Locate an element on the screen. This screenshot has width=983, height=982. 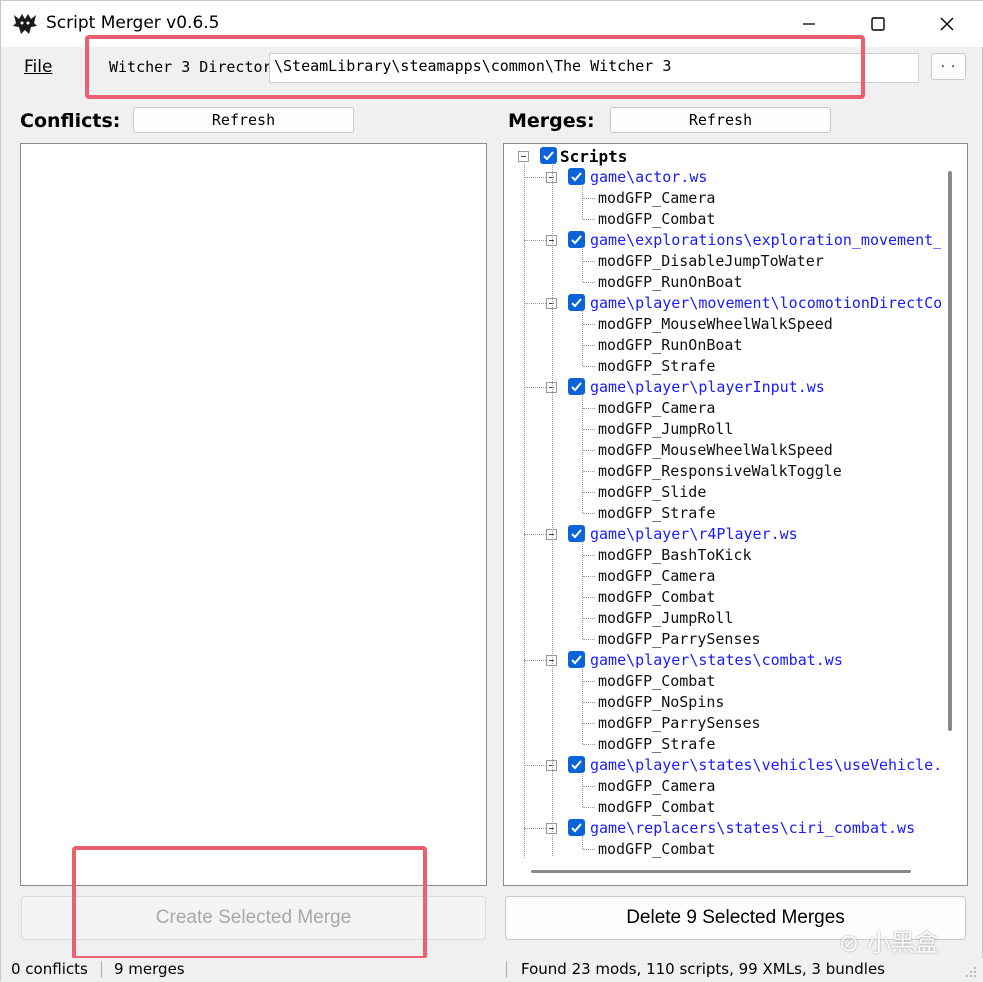
tree-file-item: game\replacers\states\ciri_combat.ws is located at coordinates (752, 828).